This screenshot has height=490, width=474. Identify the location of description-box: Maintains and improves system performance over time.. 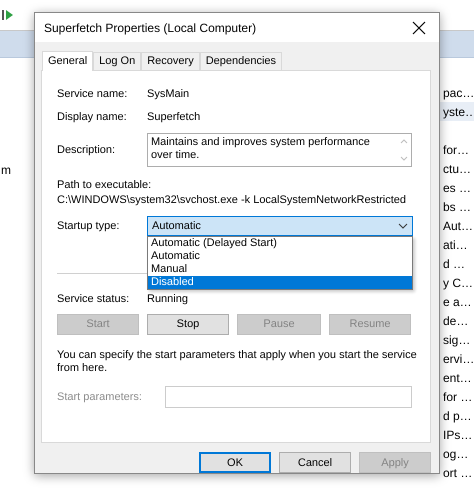
(279, 149).